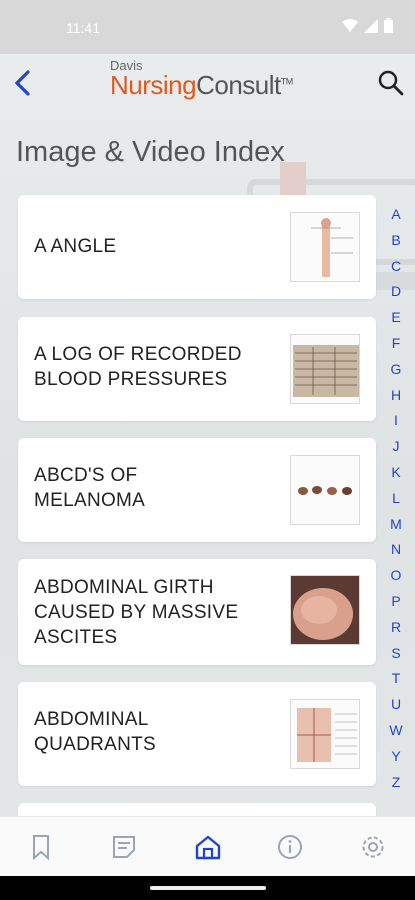 Image resolution: width=415 pixels, height=900 pixels. I want to click on abdomen-photo-image, so click(325, 610).